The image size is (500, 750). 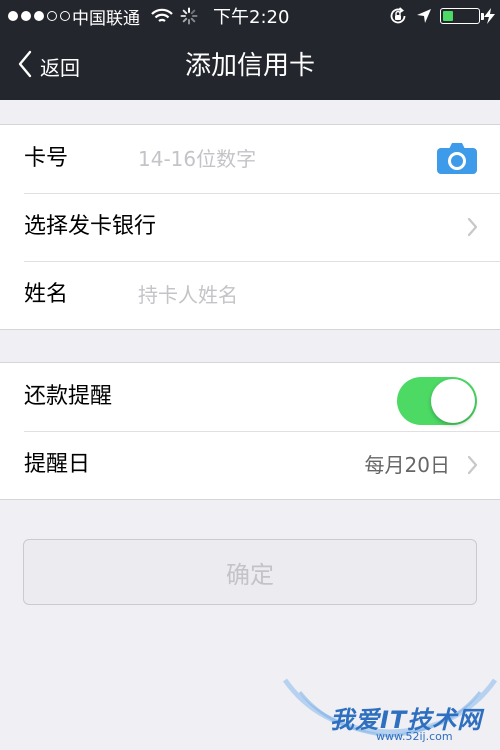 I want to click on repayment-reminder-toggle, so click(x=437, y=401).